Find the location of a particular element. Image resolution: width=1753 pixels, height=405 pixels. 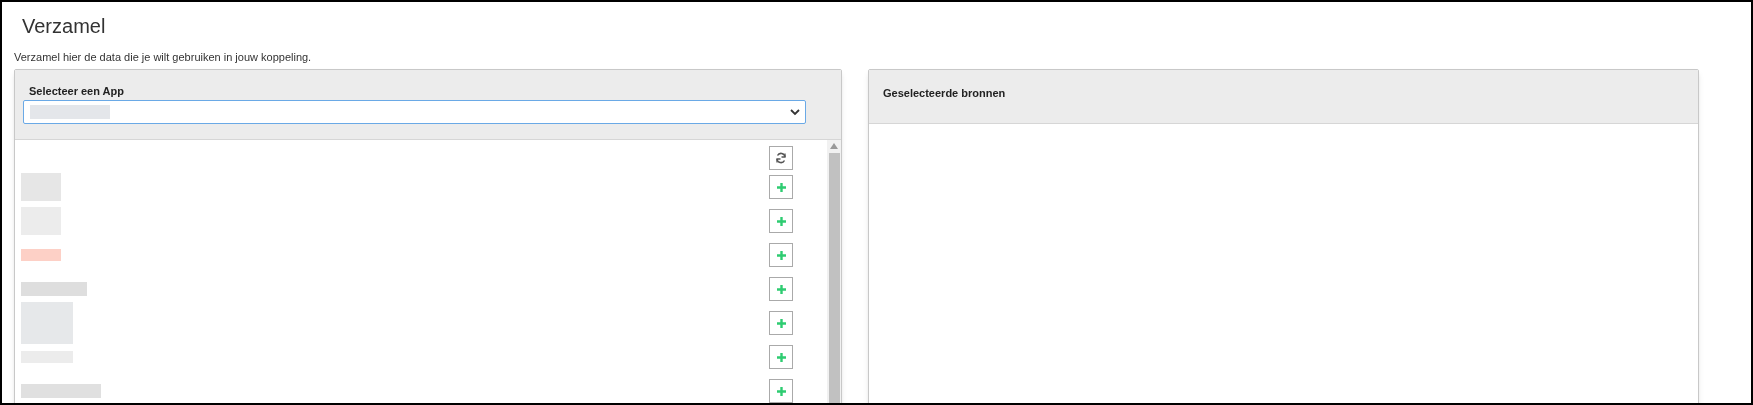

scrollbar is located at coordinates (834, 271).